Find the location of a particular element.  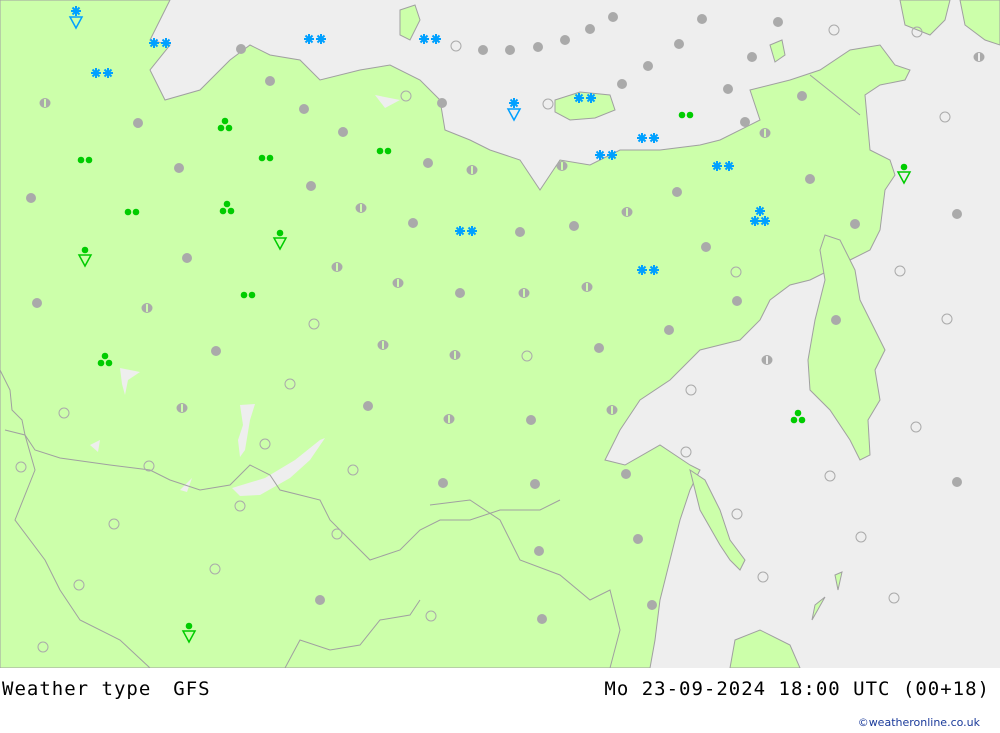

map-title-label: Weather type is located at coordinates (77, 689).